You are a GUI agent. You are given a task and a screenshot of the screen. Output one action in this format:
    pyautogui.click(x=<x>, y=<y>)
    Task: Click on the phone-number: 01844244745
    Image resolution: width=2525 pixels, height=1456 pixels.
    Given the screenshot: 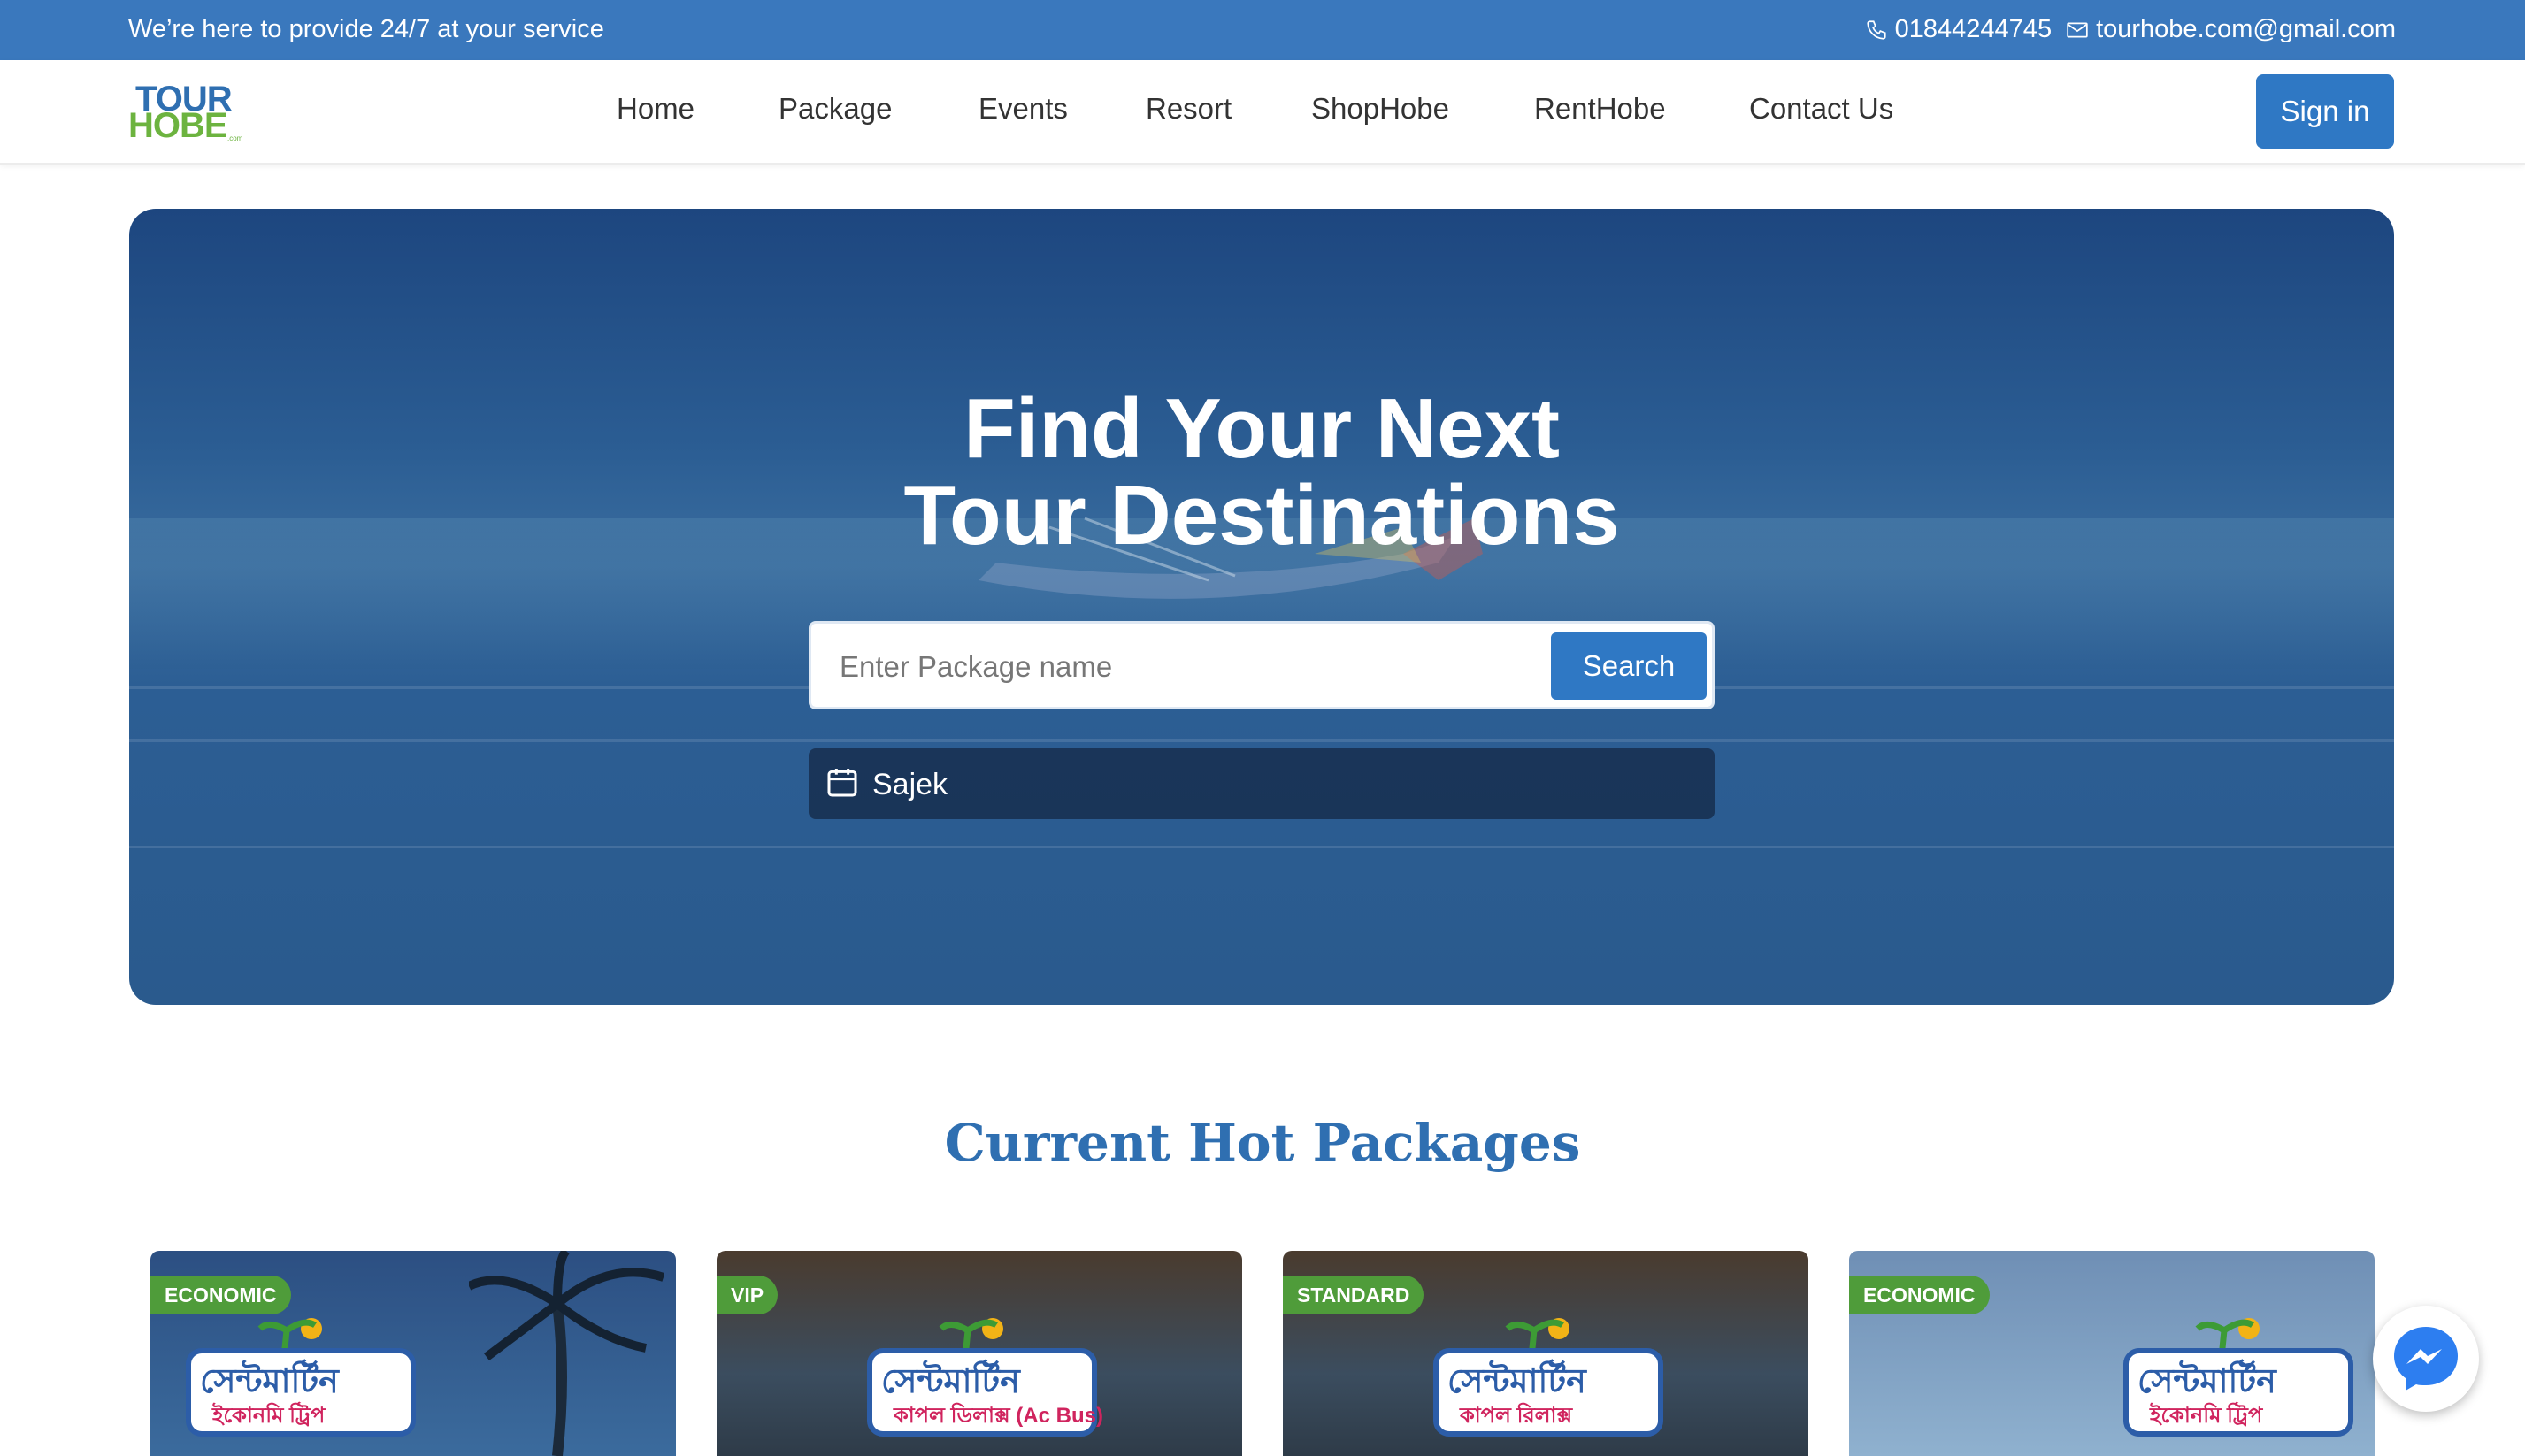 What is the action you would take?
    pyautogui.click(x=1974, y=29)
    